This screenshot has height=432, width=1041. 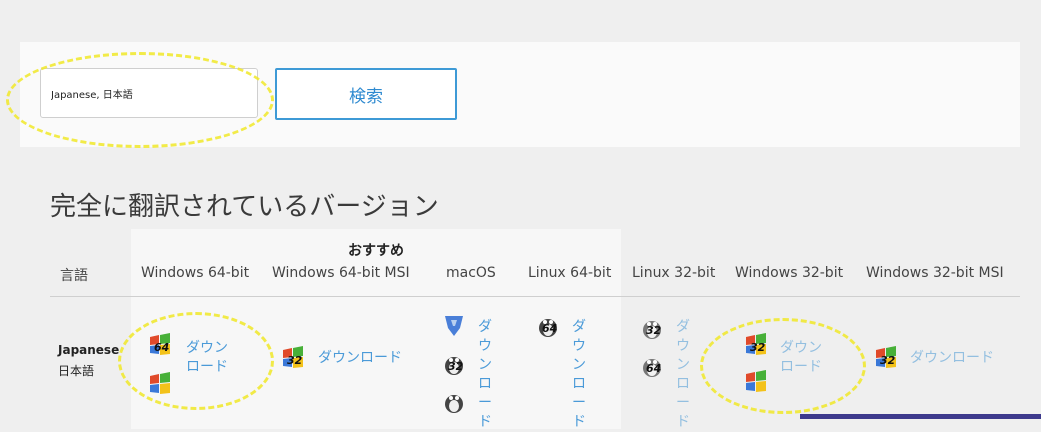 I want to click on download-link-win64msi: ダウンロード, so click(x=360, y=358).